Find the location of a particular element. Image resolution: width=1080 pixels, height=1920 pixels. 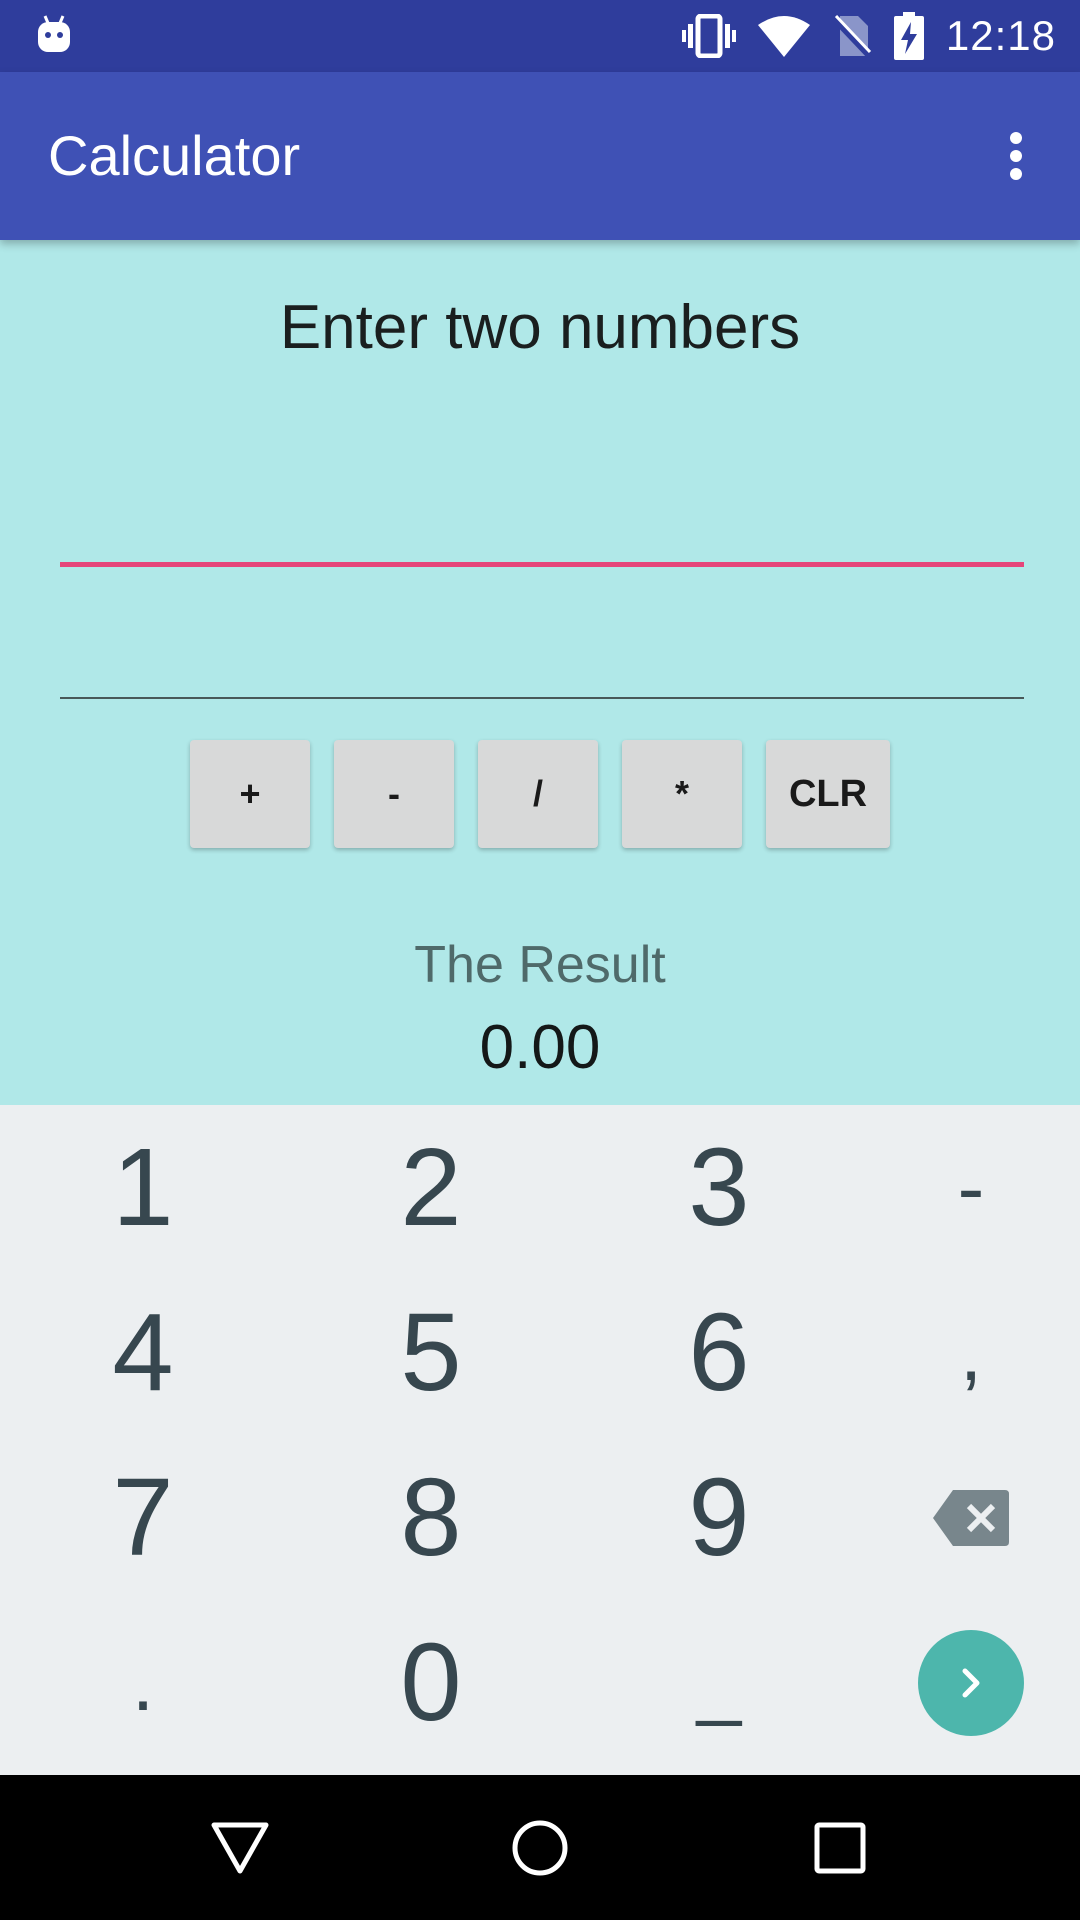

next-button is located at coordinates (958, 1682).